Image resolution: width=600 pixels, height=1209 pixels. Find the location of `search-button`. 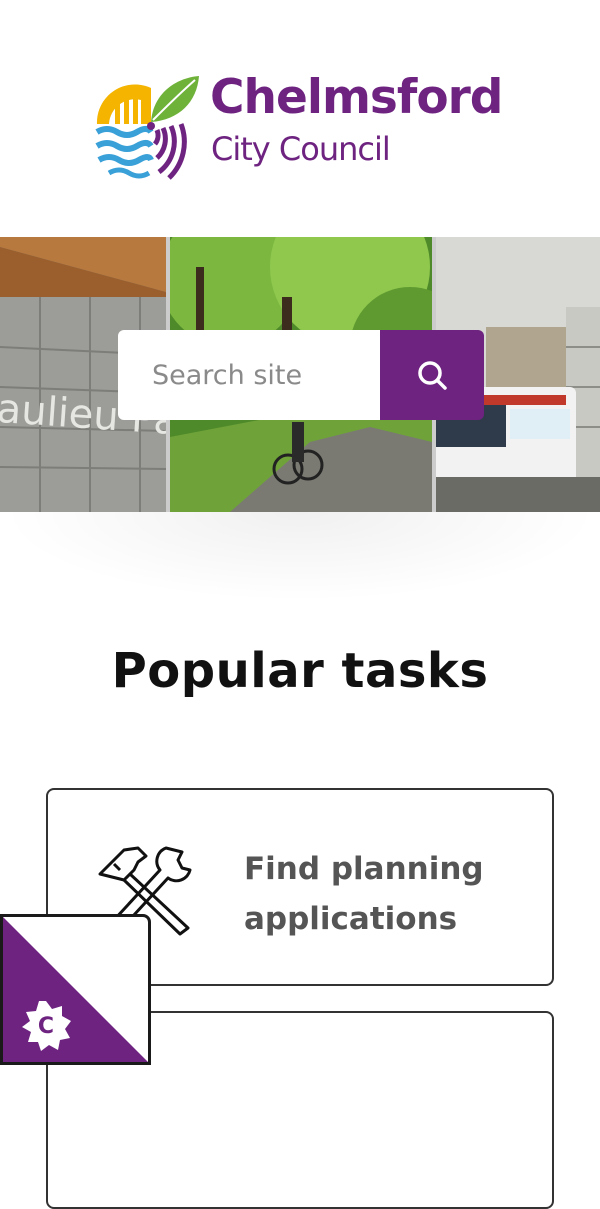

search-button is located at coordinates (432, 375).